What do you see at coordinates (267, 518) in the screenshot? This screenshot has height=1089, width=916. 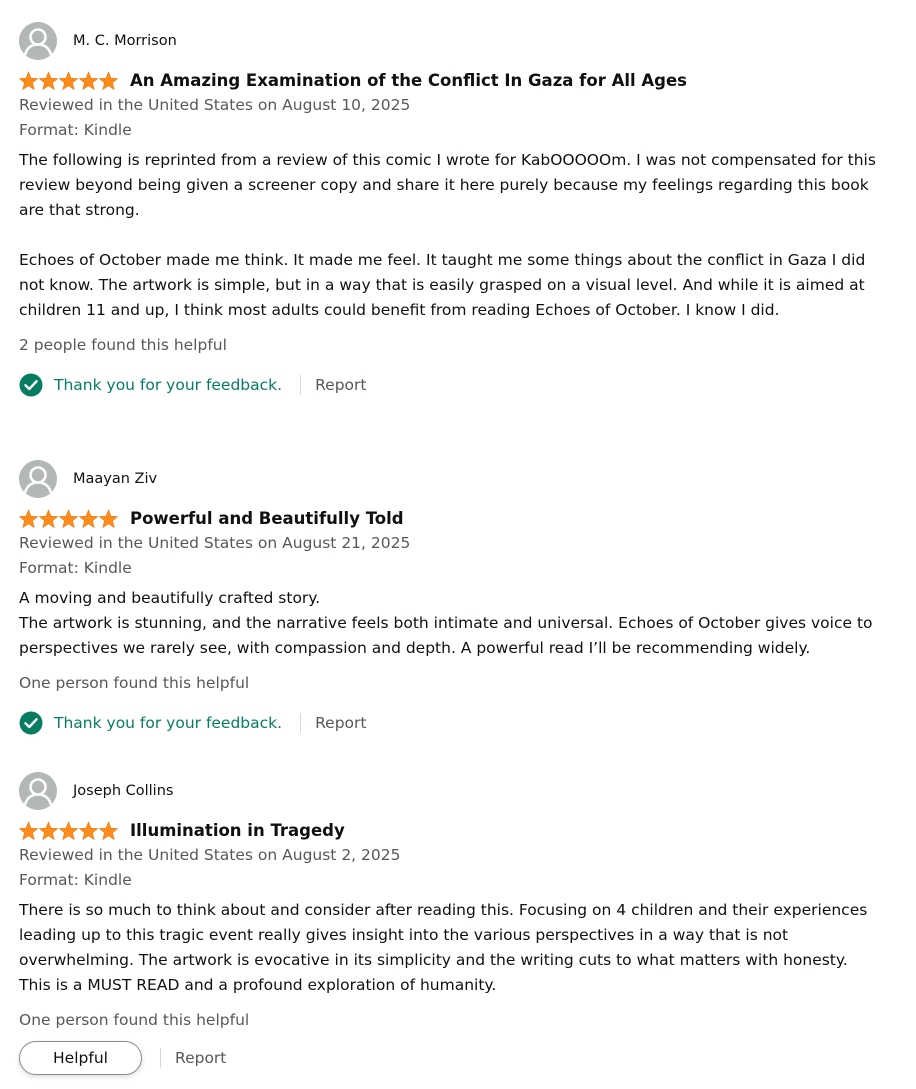 I see `review-title: Powerful and Beautifully Told` at bounding box center [267, 518].